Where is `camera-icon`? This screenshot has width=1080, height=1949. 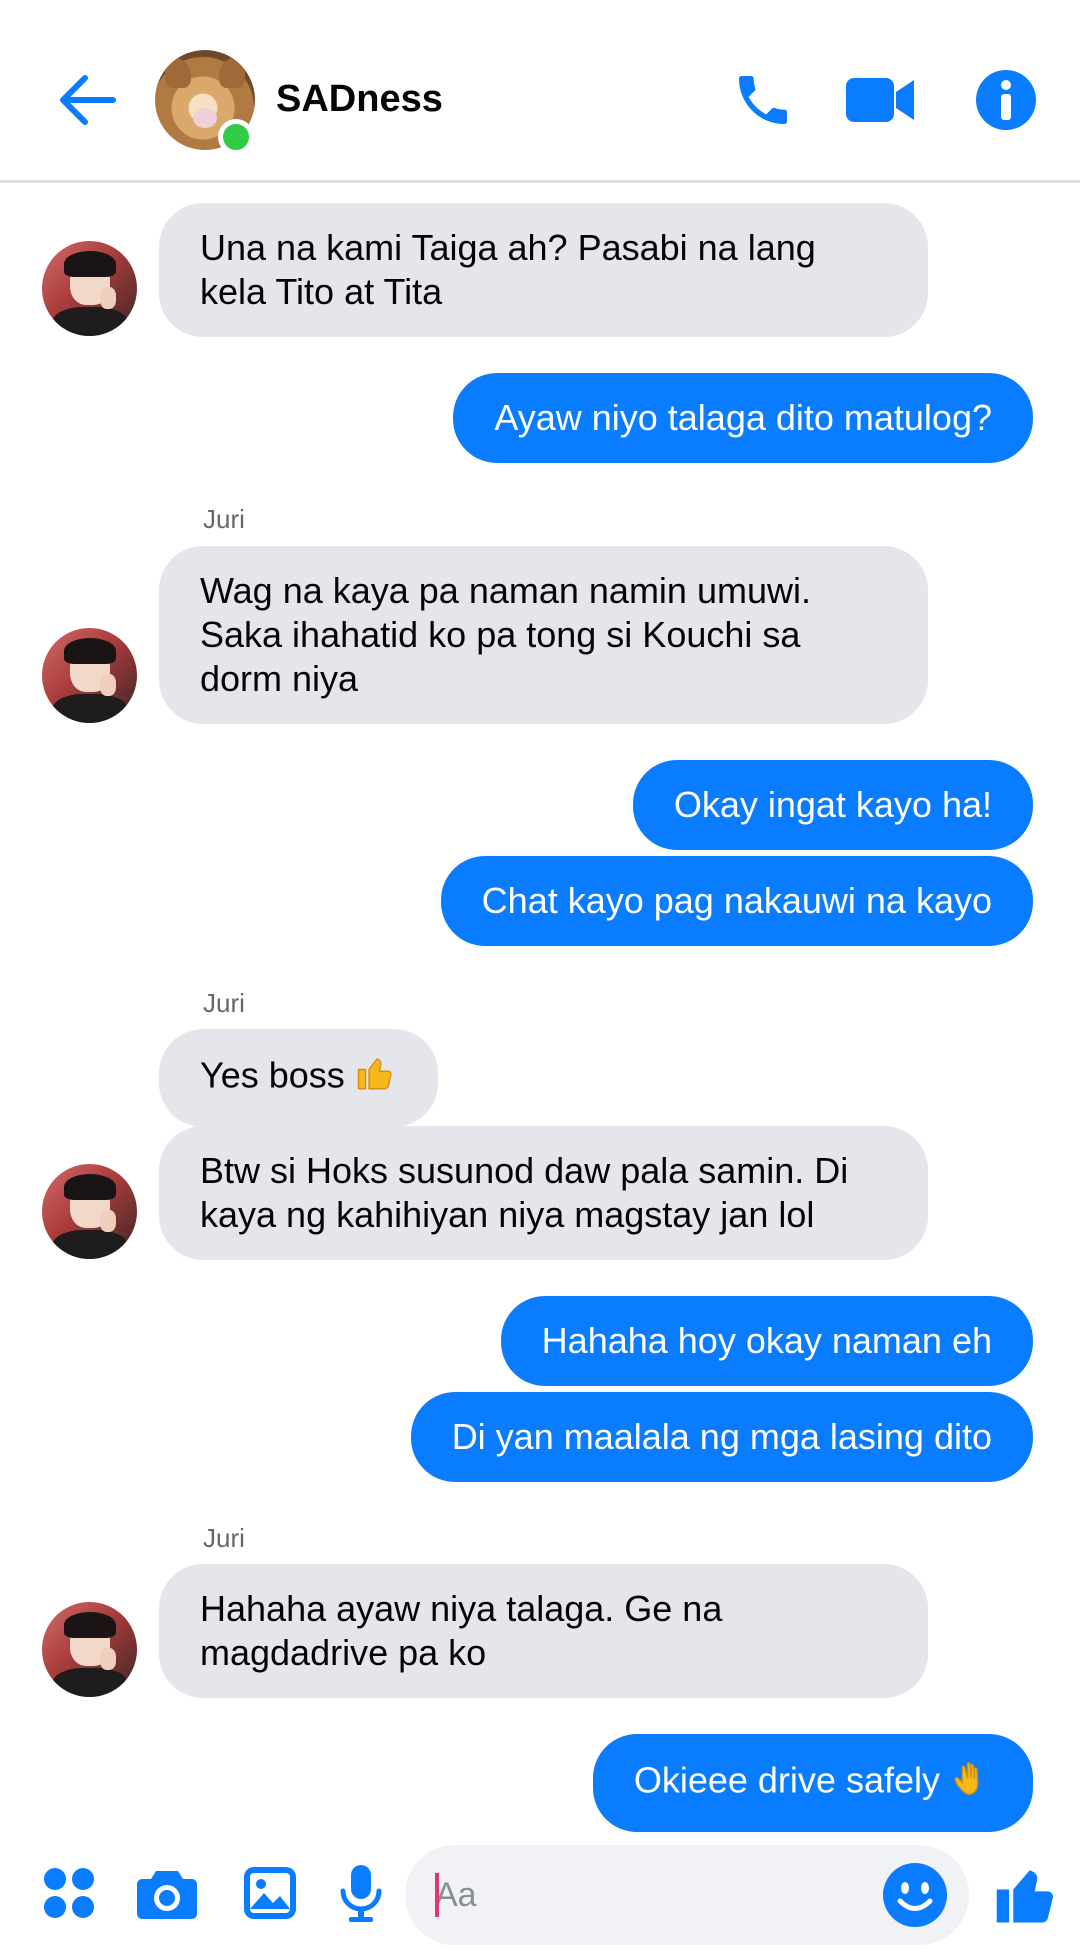 camera-icon is located at coordinates (167, 1895).